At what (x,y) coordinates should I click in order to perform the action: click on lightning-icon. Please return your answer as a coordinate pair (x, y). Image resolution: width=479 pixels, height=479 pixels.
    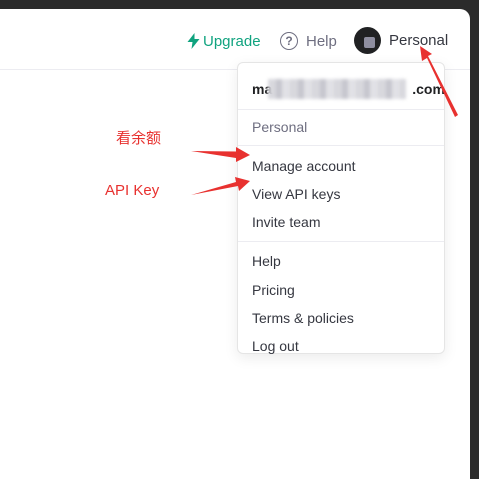
    Looking at the image, I should click on (193, 41).